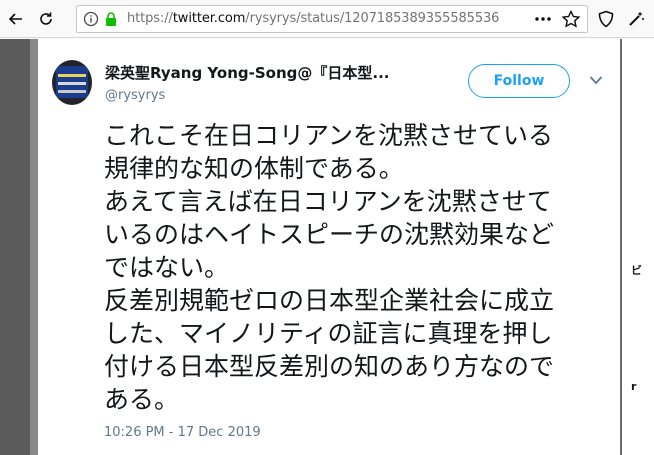 This screenshot has width=654, height=455. What do you see at coordinates (135, 95) in the screenshot?
I see `author-handle: @rysyrys` at bounding box center [135, 95].